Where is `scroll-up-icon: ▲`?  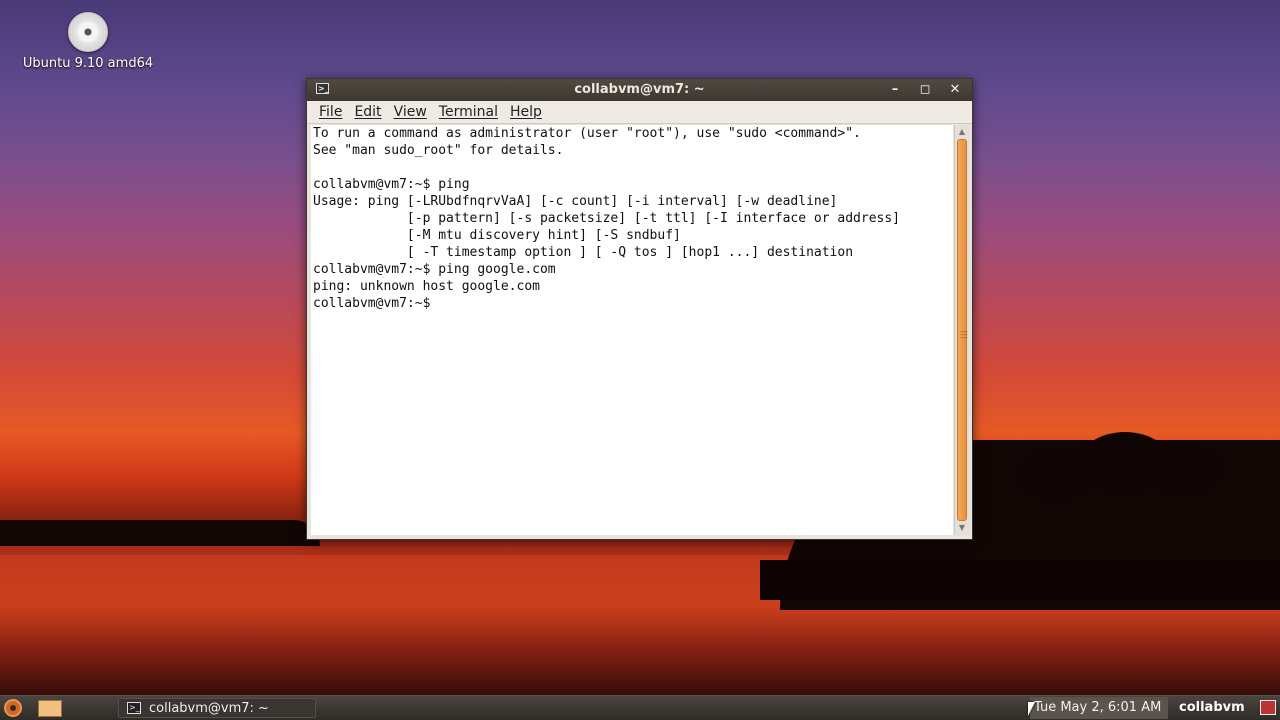
scroll-up-icon: ▲ is located at coordinates (962, 132).